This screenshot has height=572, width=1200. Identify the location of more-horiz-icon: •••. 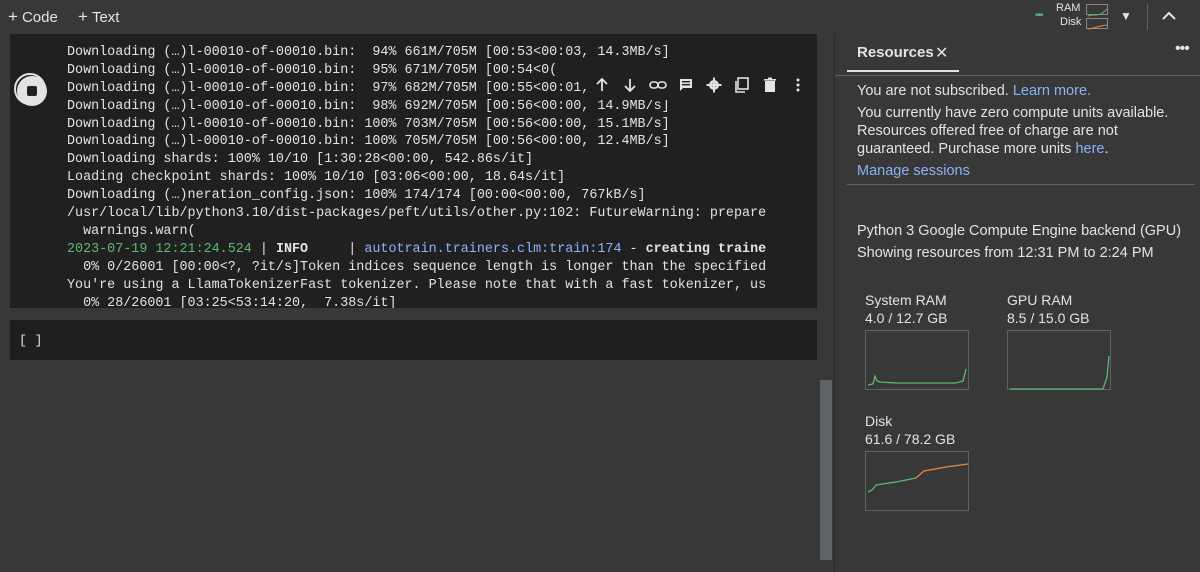
(1182, 49).